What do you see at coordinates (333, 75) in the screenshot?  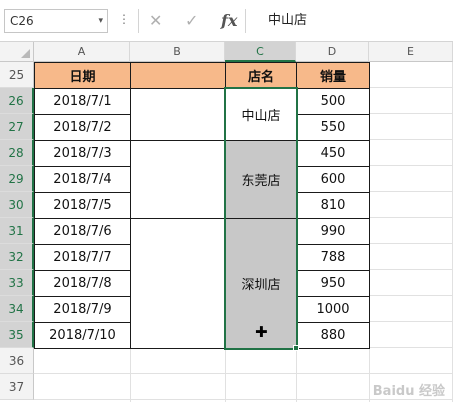 I see `header-cell-sales: 销量` at bounding box center [333, 75].